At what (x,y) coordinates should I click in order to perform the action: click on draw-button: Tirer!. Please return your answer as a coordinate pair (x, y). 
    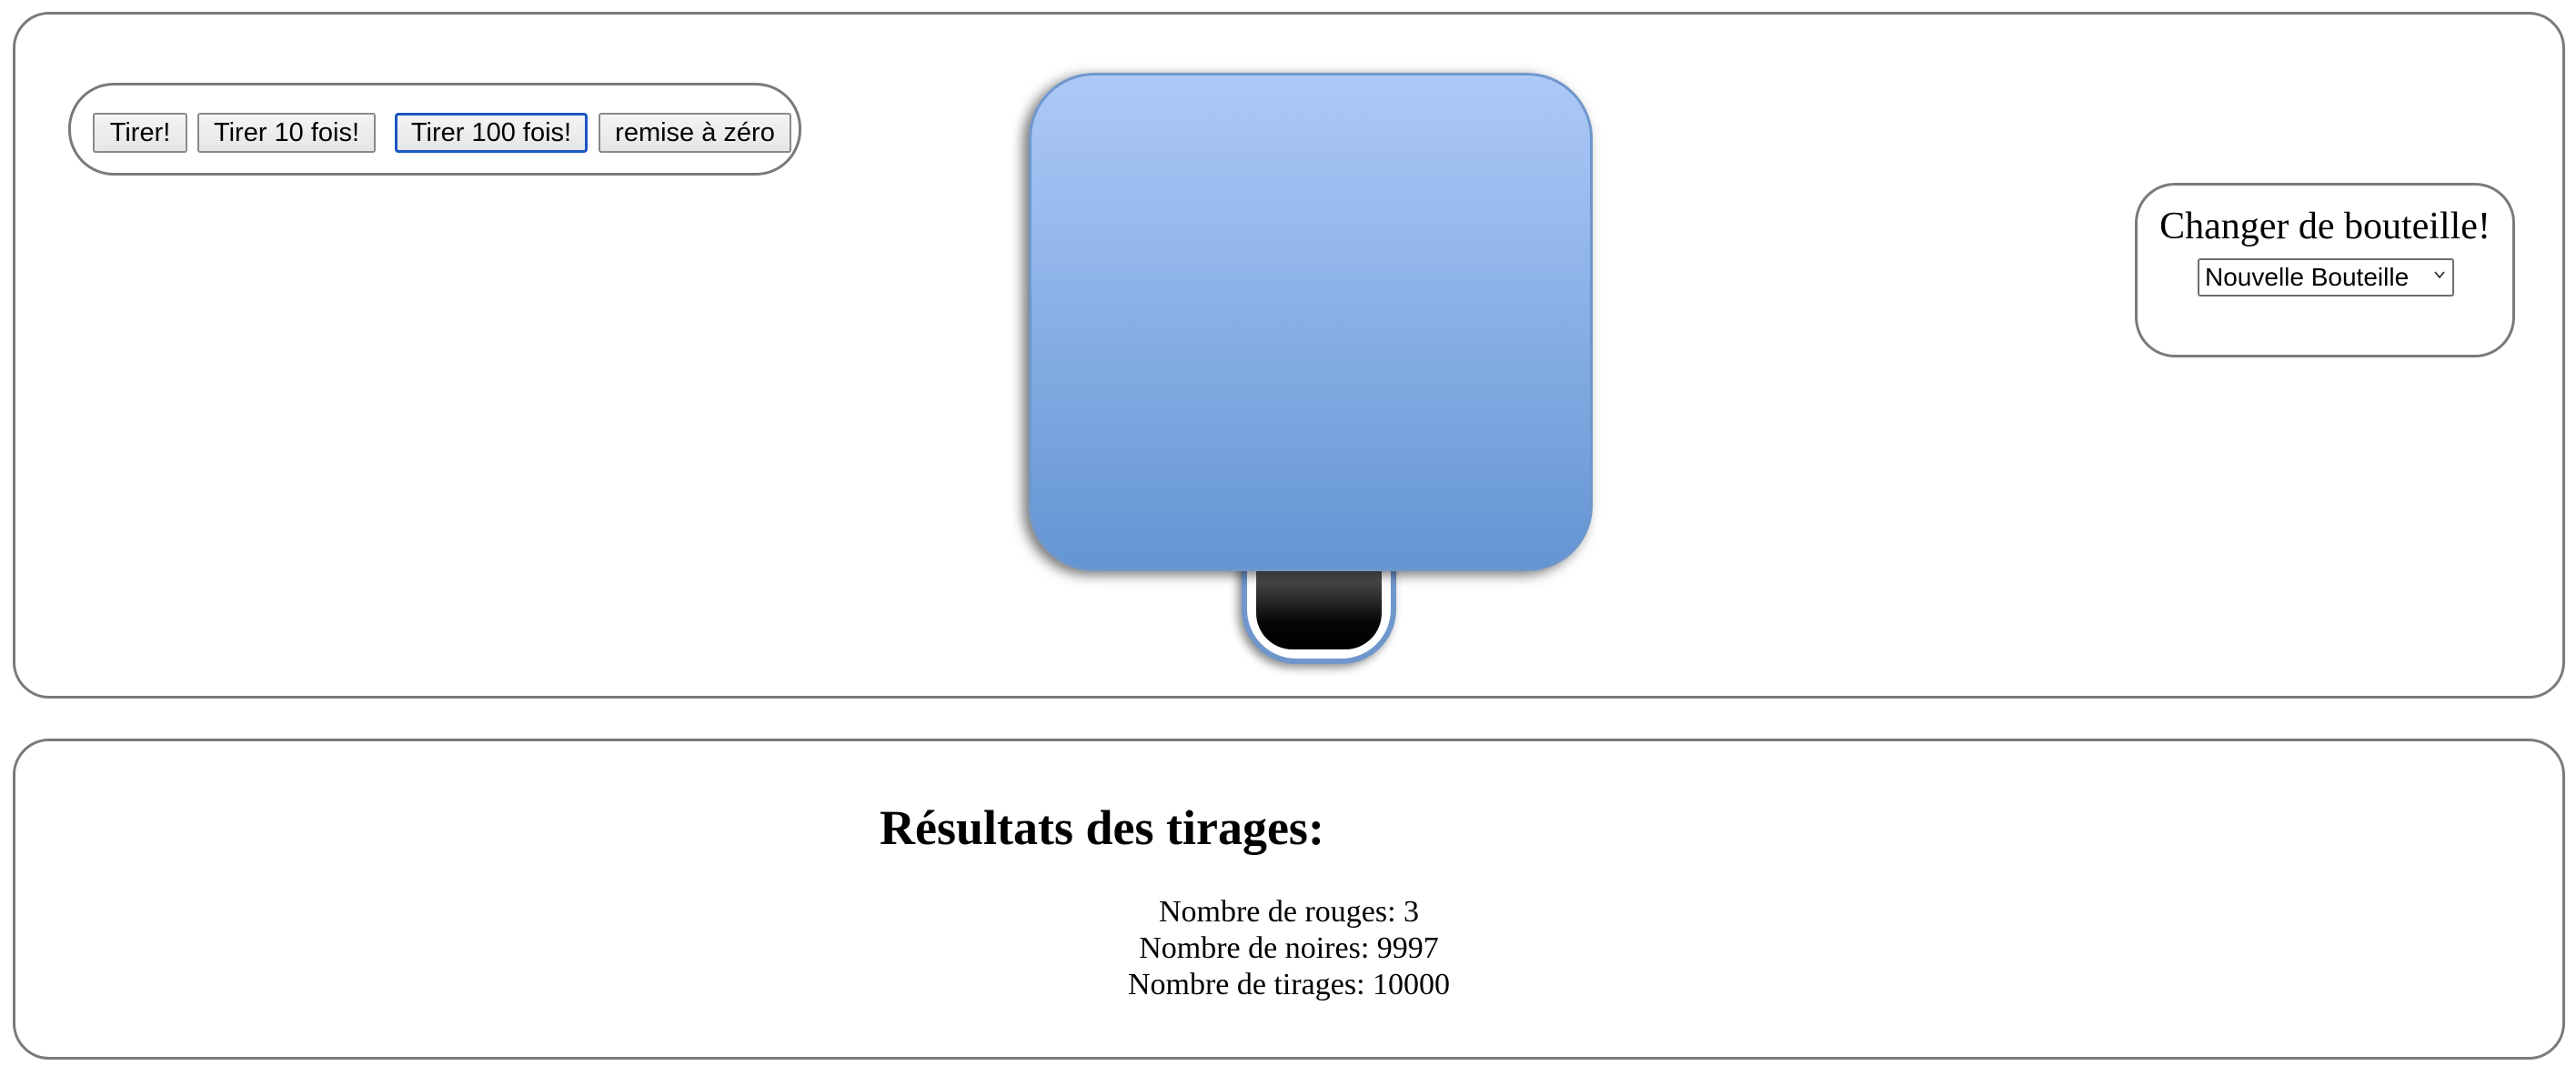
    Looking at the image, I should click on (140, 133).